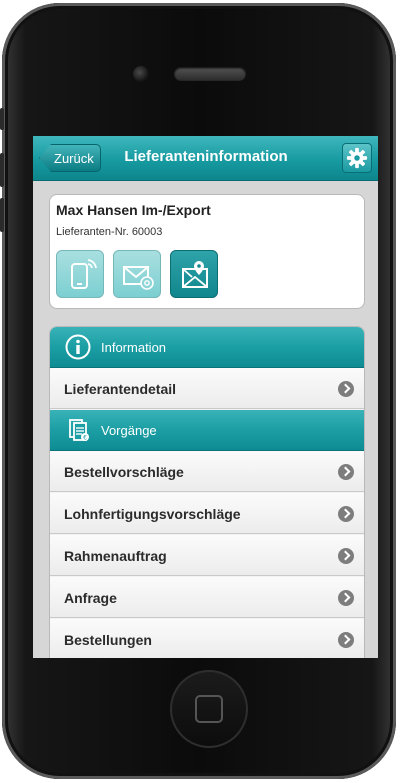  I want to click on page-title: Lieferanteninformation, so click(206, 156).